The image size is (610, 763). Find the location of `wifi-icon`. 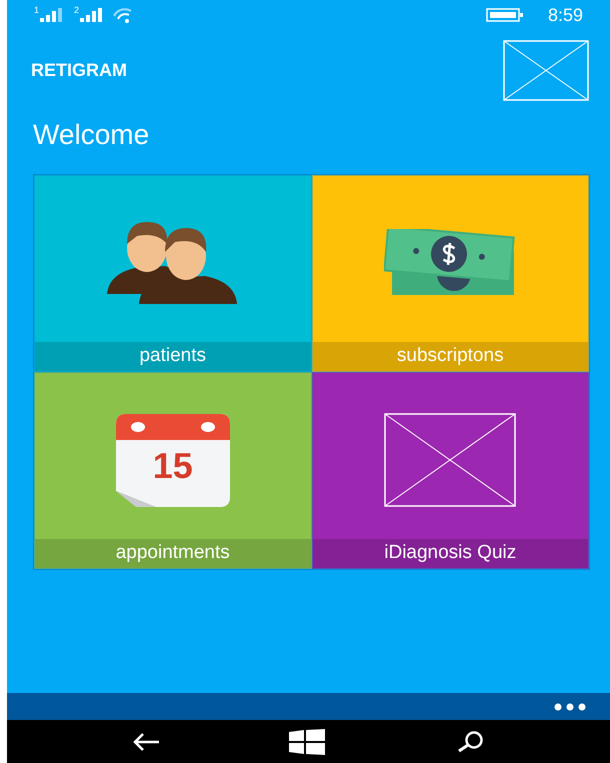

wifi-icon is located at coordinates (122, 15).